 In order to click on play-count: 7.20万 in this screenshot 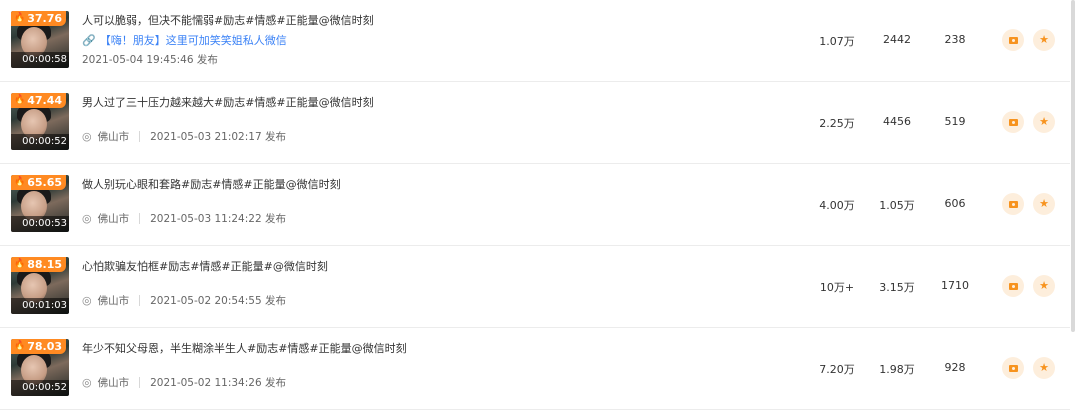, I will do `click(837, 369)`.